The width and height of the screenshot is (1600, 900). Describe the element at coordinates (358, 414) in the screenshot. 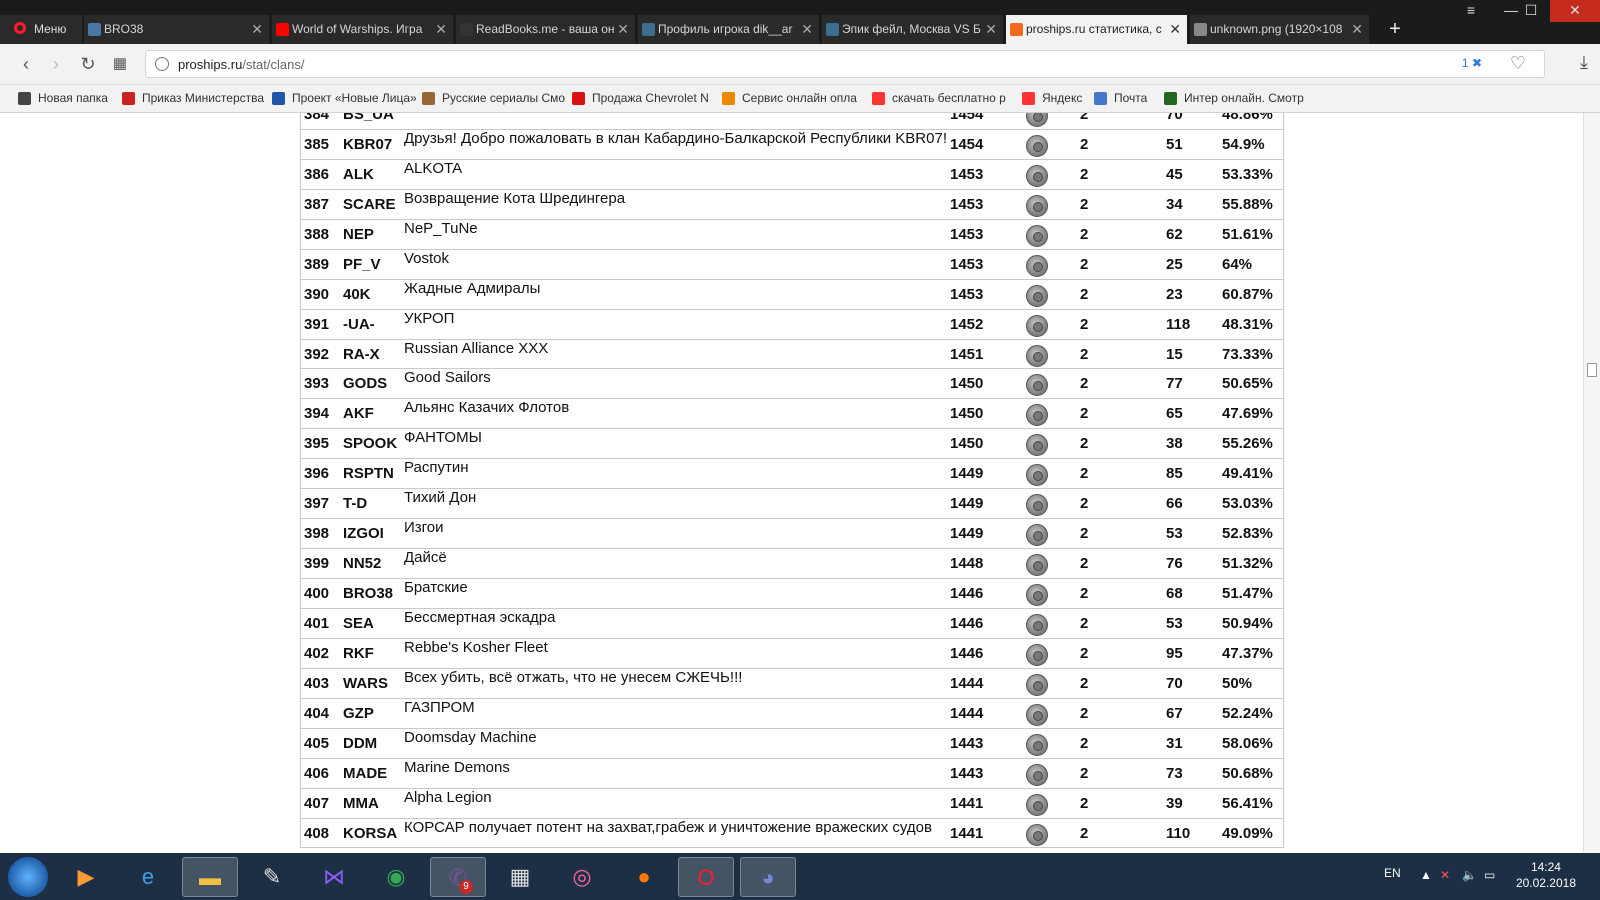

I see `clan-tag-link: AKF` at that location.